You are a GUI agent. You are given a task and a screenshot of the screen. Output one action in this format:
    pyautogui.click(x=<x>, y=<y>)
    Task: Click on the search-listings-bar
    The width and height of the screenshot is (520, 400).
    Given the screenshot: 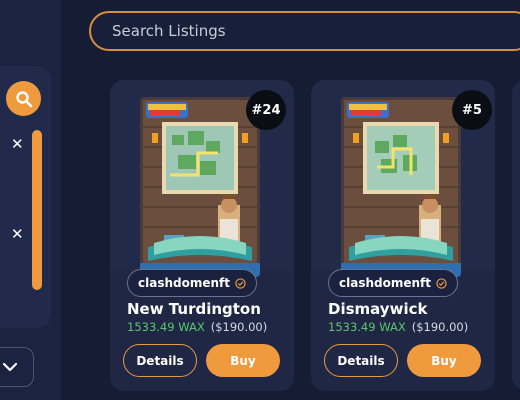 What is the action you would take?
    pyautogui.click(x=304, y=31)
    